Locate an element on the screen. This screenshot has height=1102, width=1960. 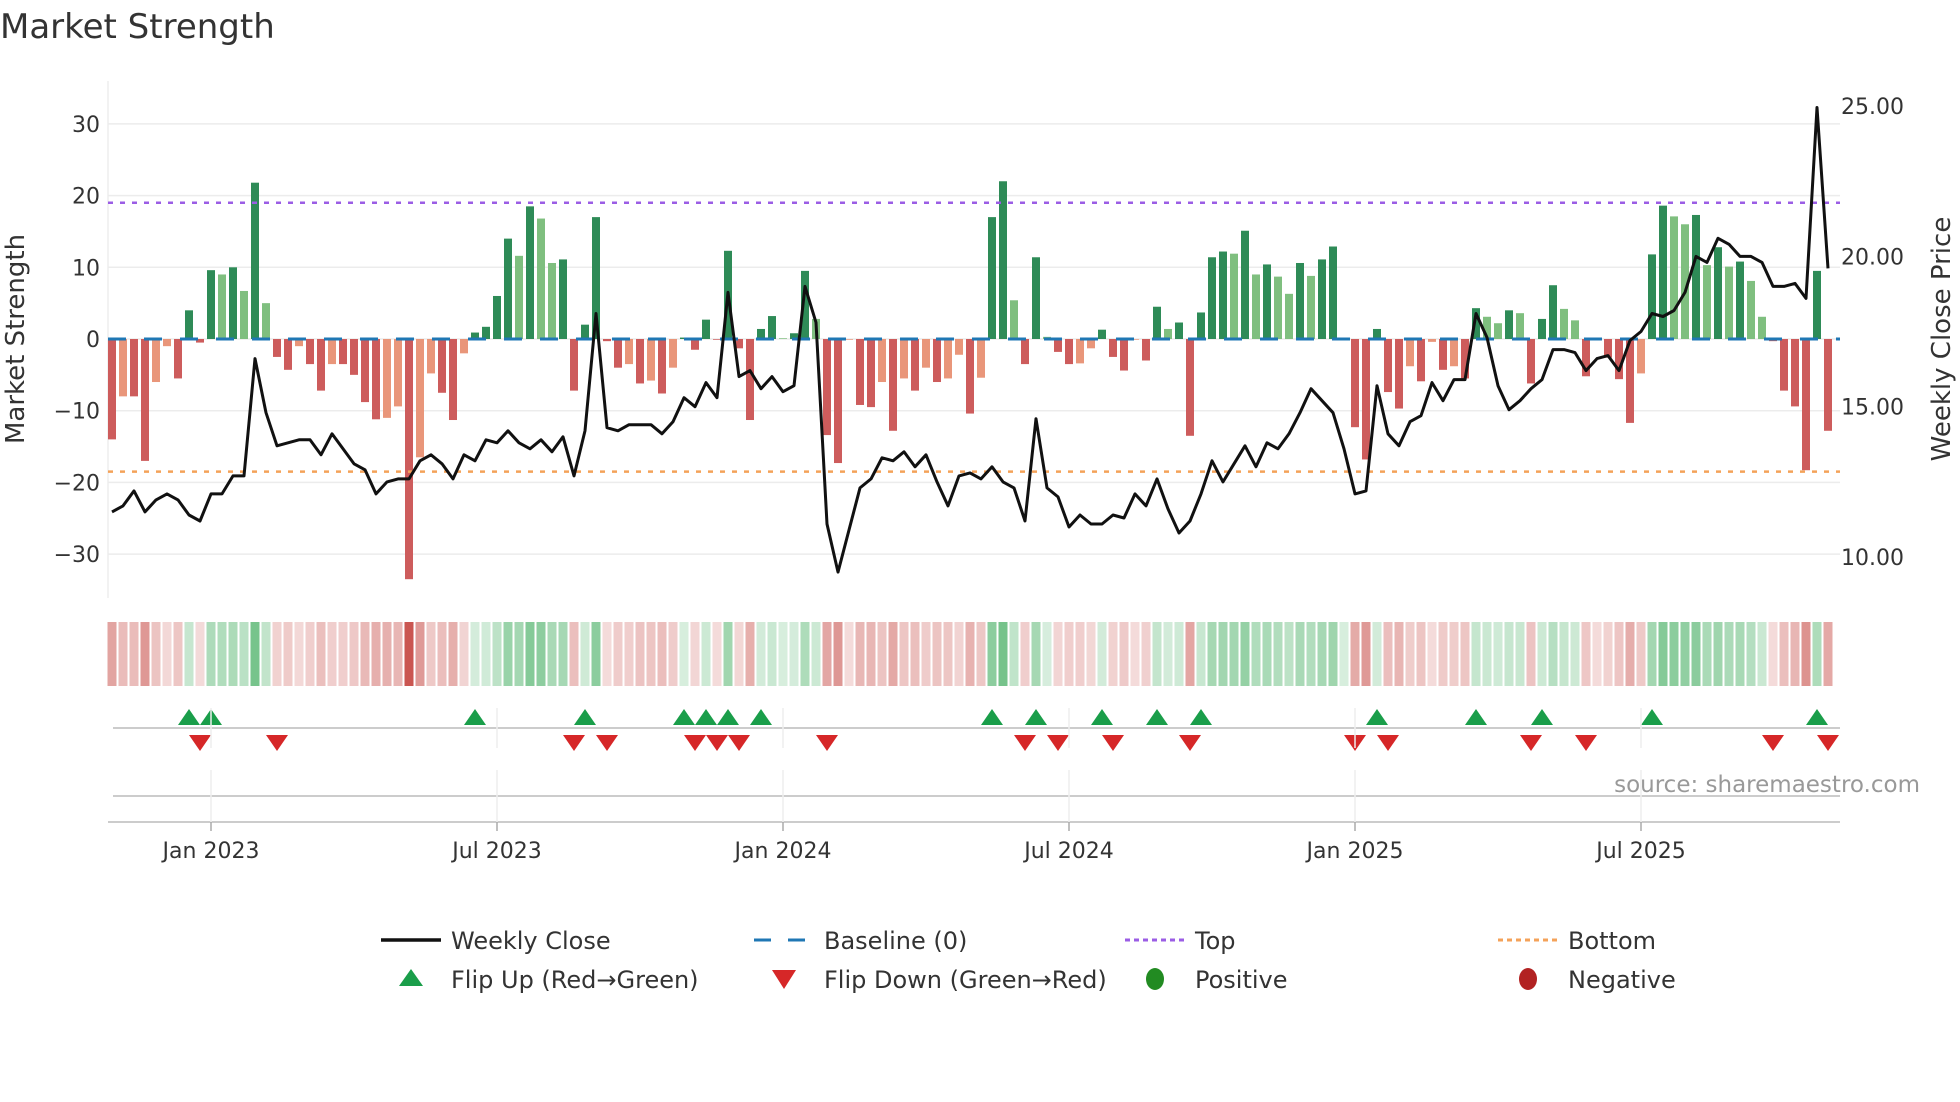
legend-label: Weekly Close is located at coordinates (531, 941).